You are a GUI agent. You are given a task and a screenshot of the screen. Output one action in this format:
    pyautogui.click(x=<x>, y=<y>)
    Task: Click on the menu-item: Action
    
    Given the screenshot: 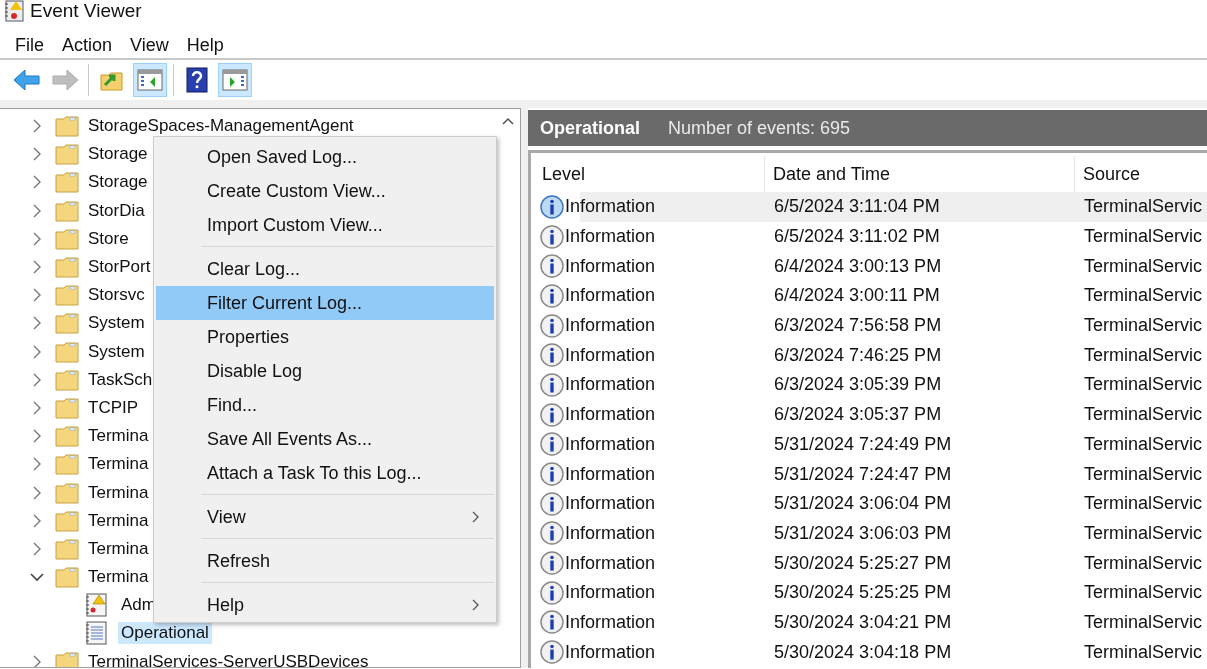 What is the action you would take?
    pyautogui.click(x=87, y=45)
    